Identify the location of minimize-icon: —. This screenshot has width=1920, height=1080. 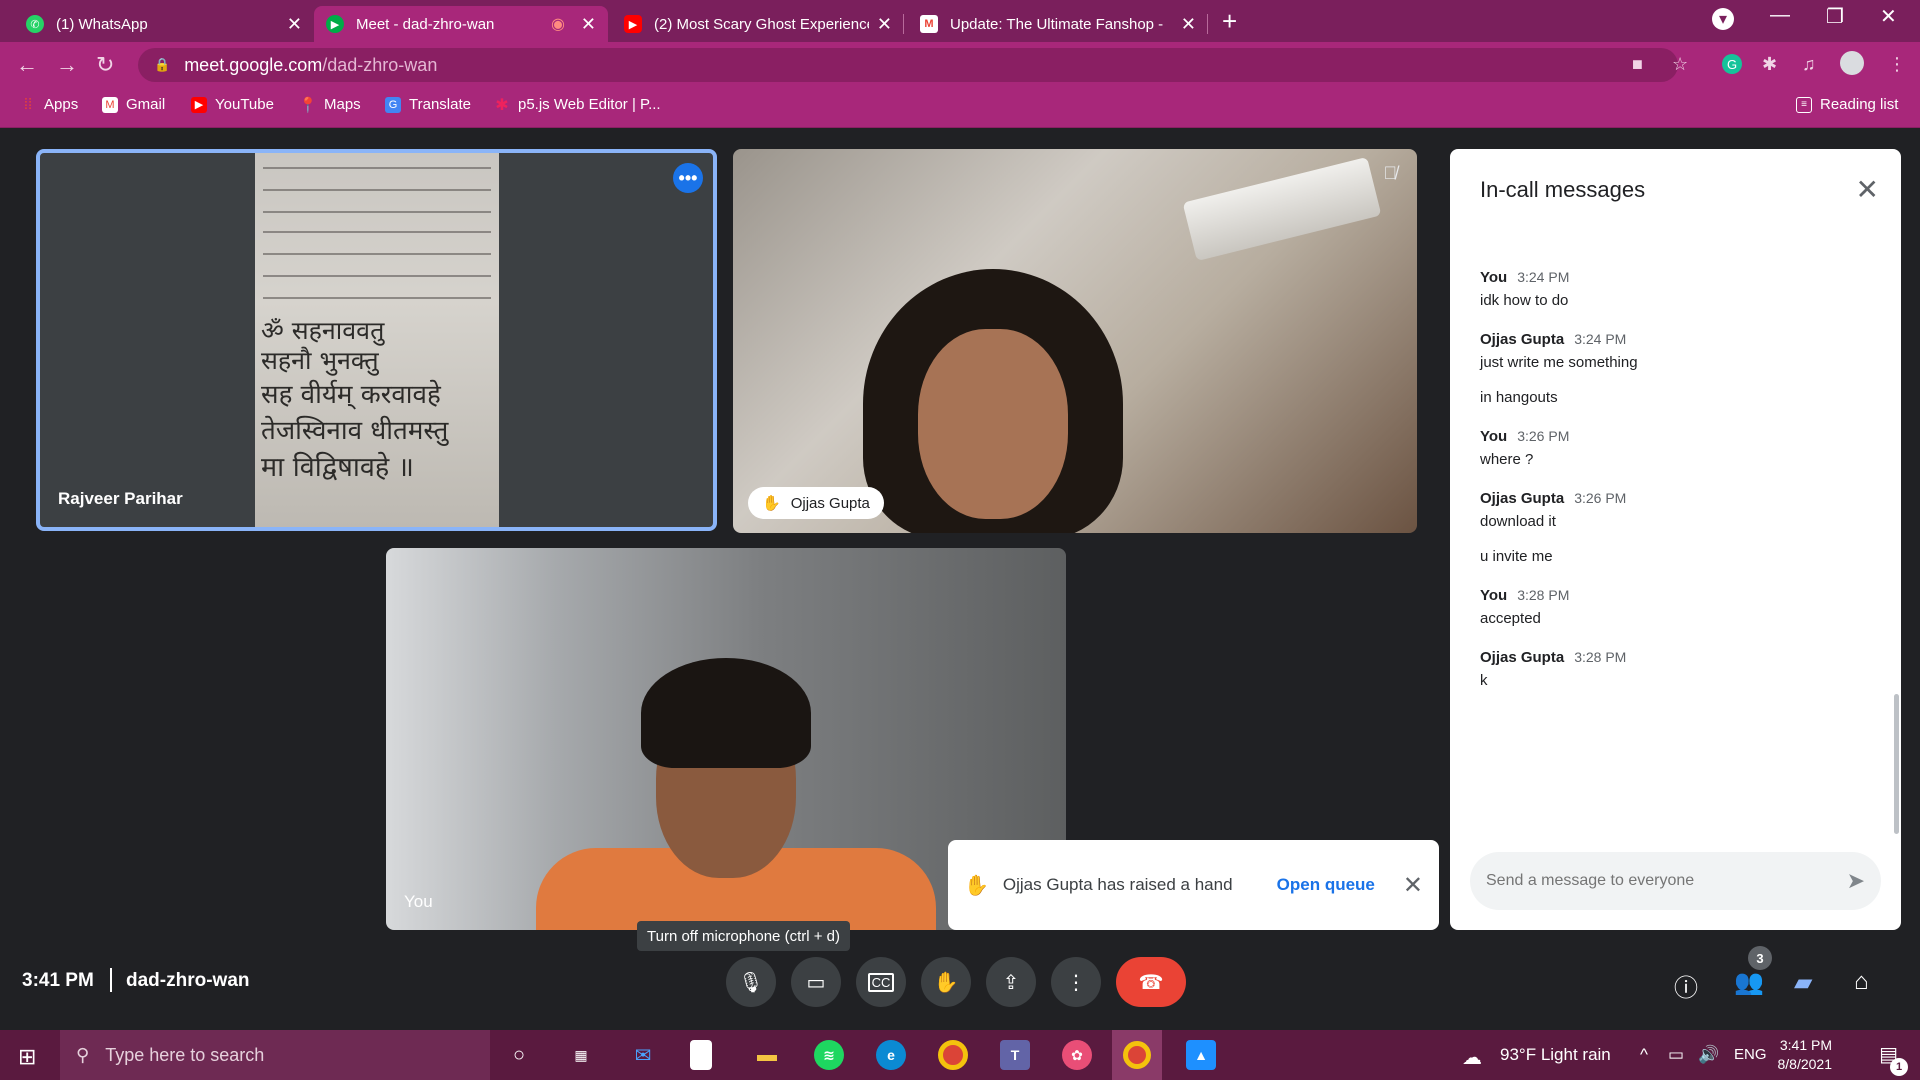
(1780, 15).